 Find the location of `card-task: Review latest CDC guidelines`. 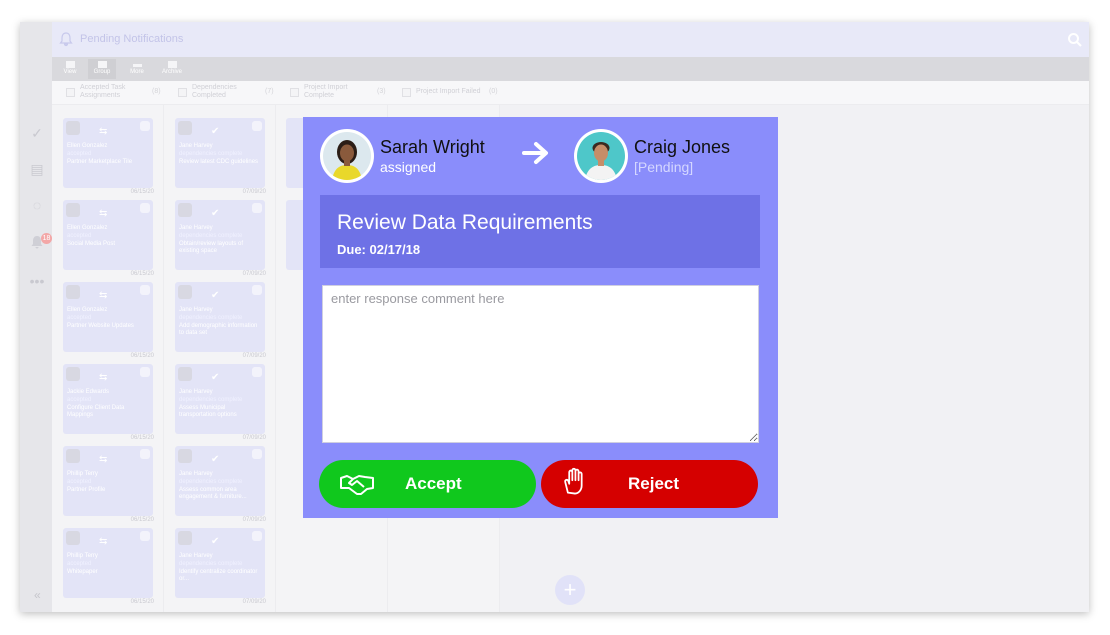

card-task: Review latest CDC guidelines is located at coordinates (219, 162).